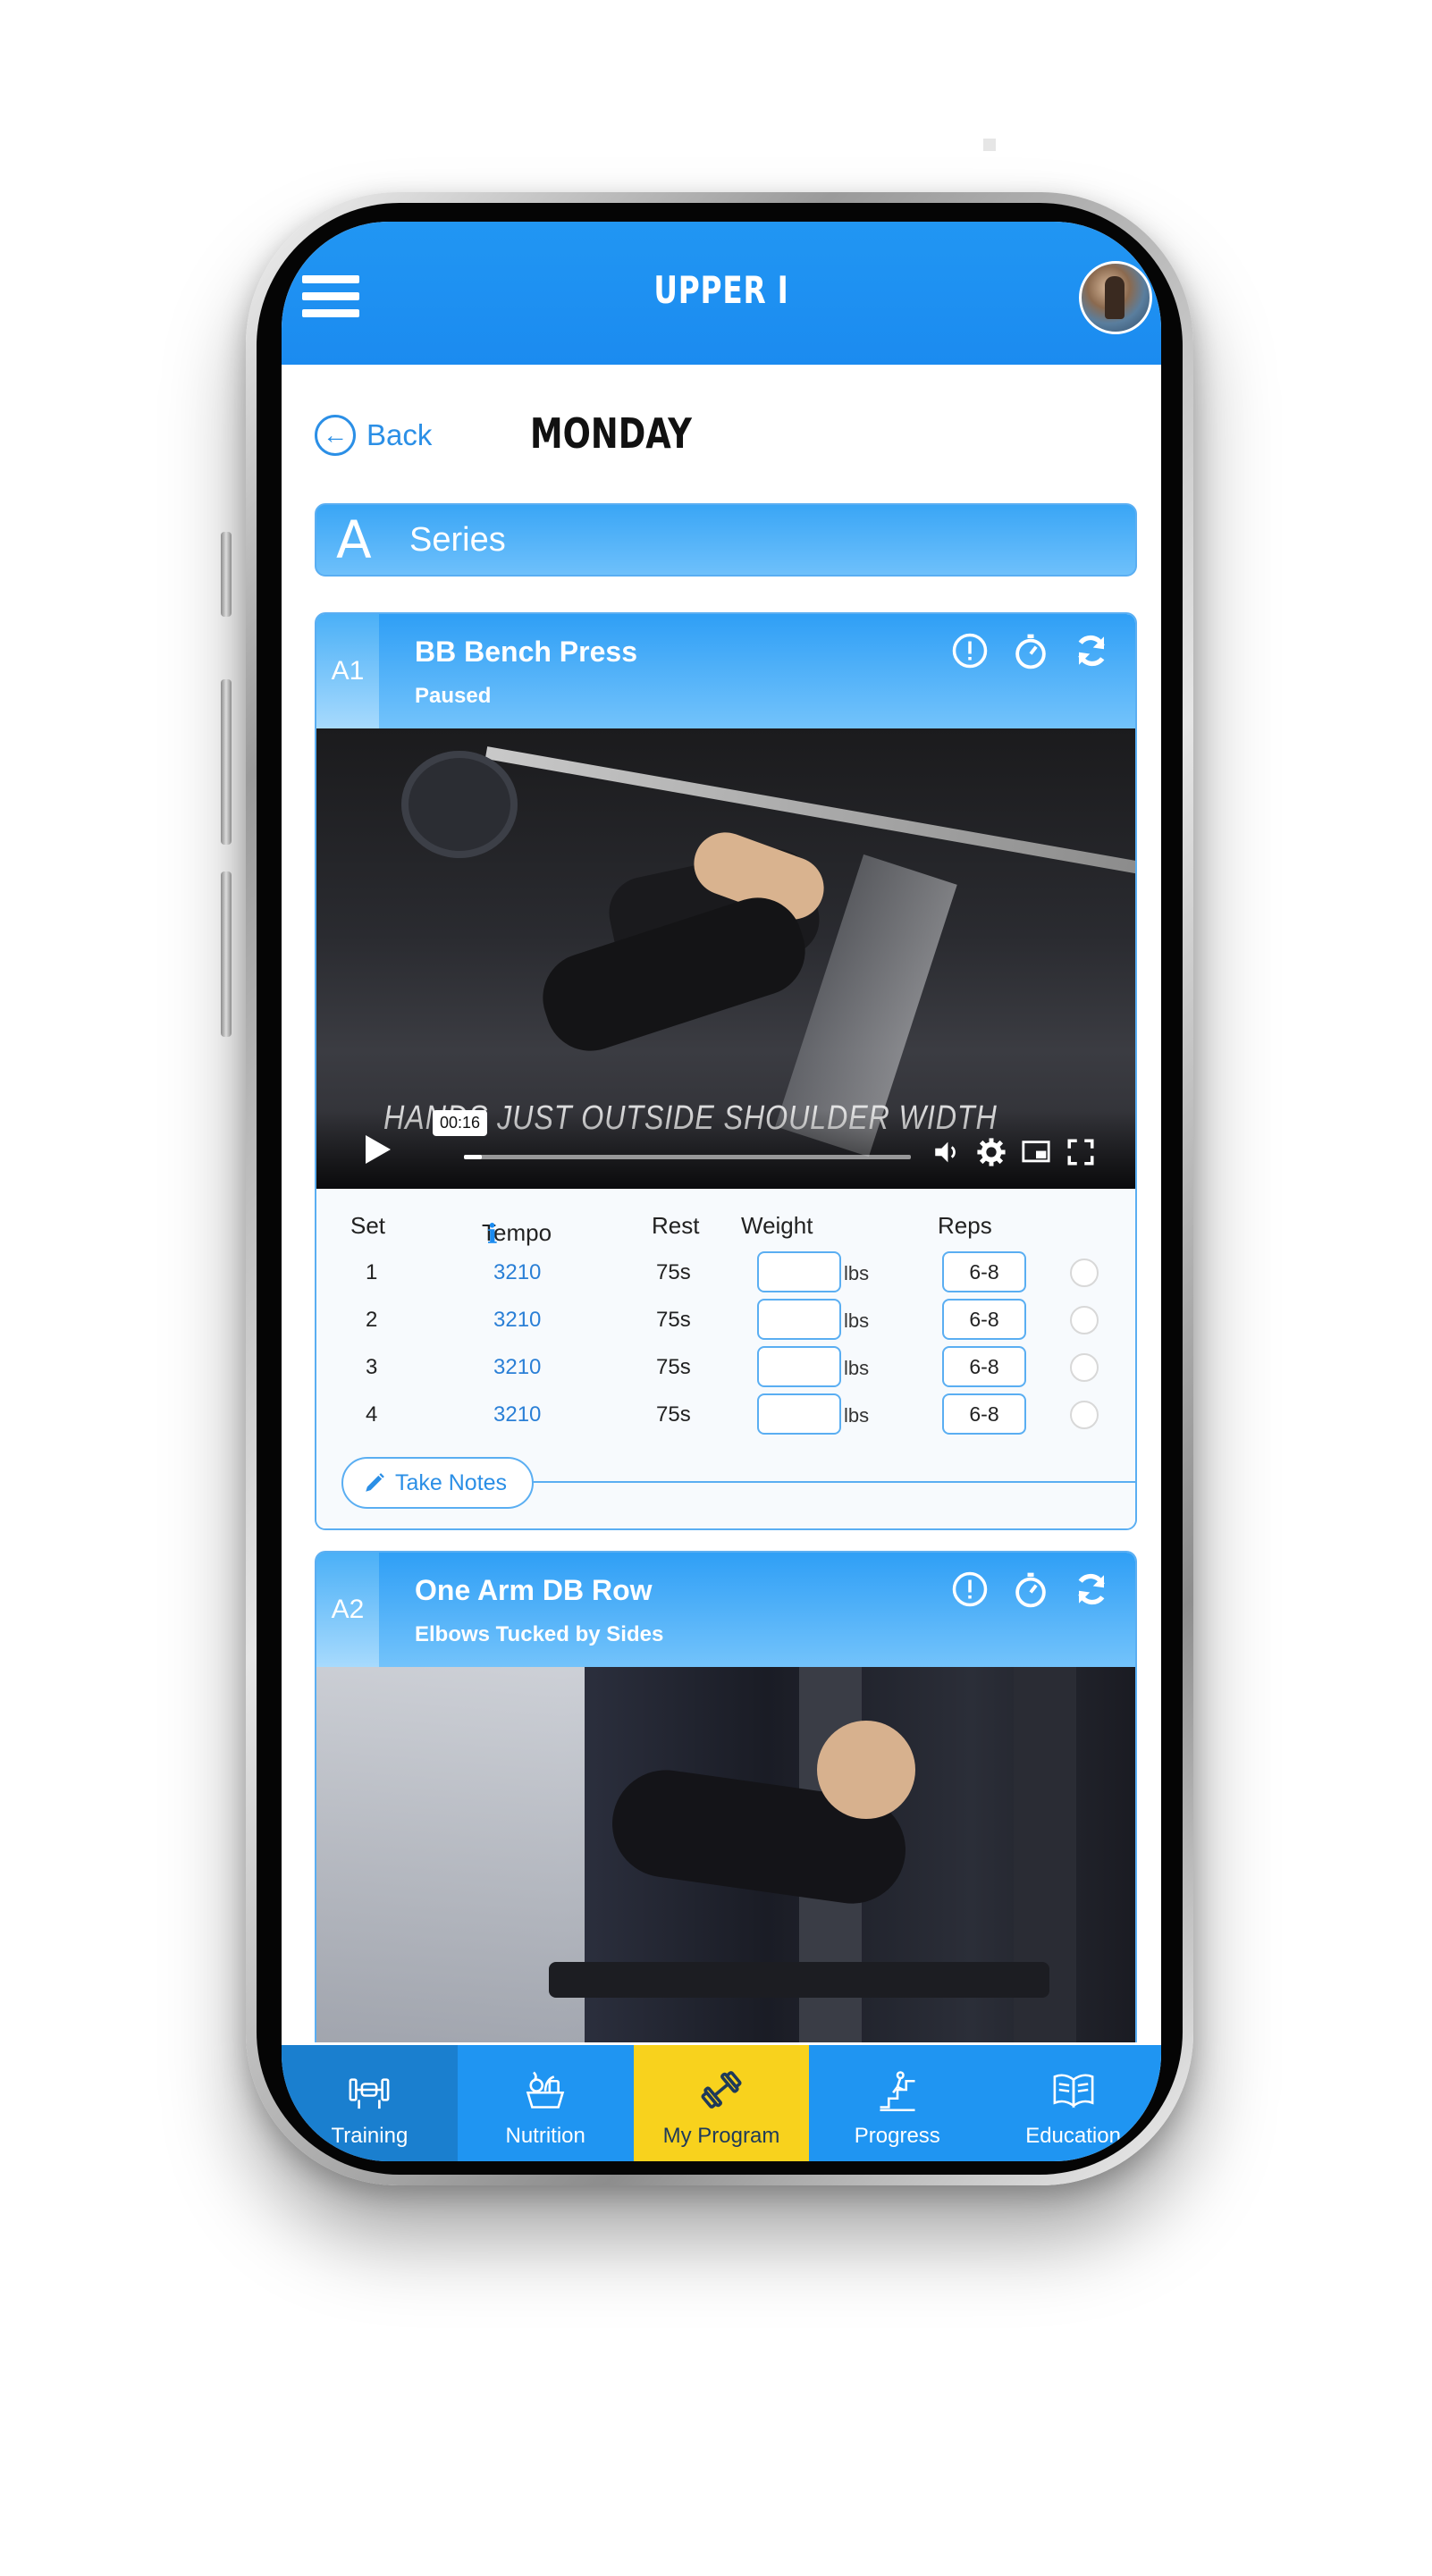 The height and width of the screenshot is (2576, 1432). Describe the element at coordinates (226, 954) in the screenshot. I see `volume-down-button` at that location.